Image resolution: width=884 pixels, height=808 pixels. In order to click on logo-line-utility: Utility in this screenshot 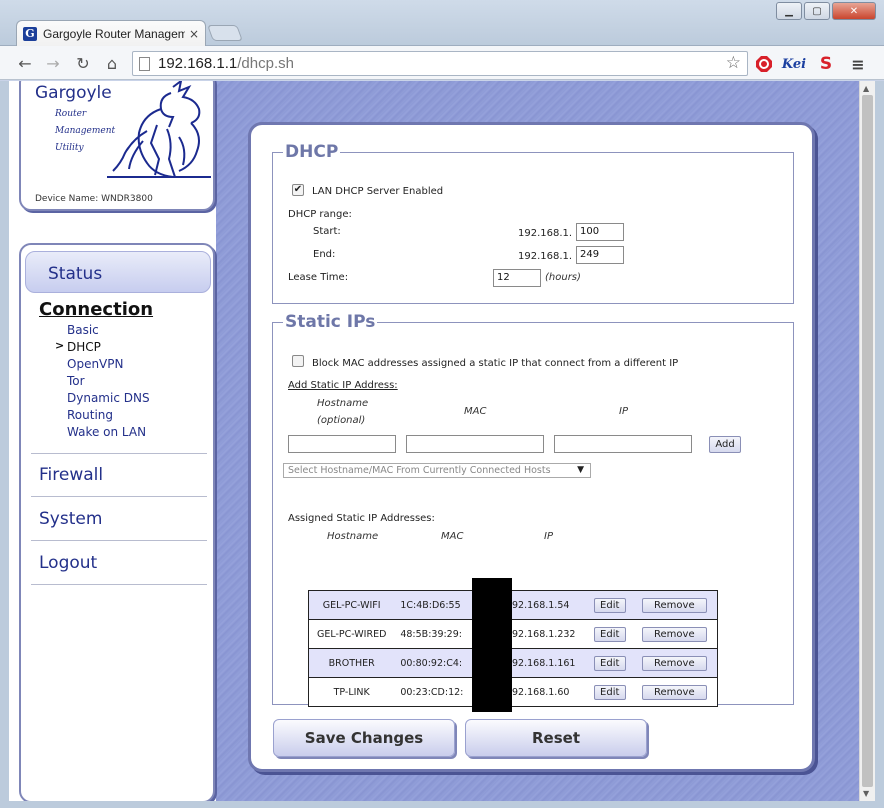, I will do `click(69, 148)`.